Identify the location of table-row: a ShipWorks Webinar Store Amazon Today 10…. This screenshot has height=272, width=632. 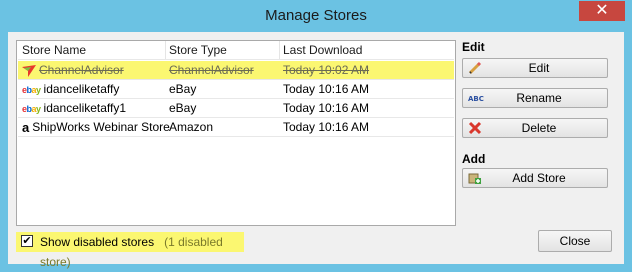
(236, 127).